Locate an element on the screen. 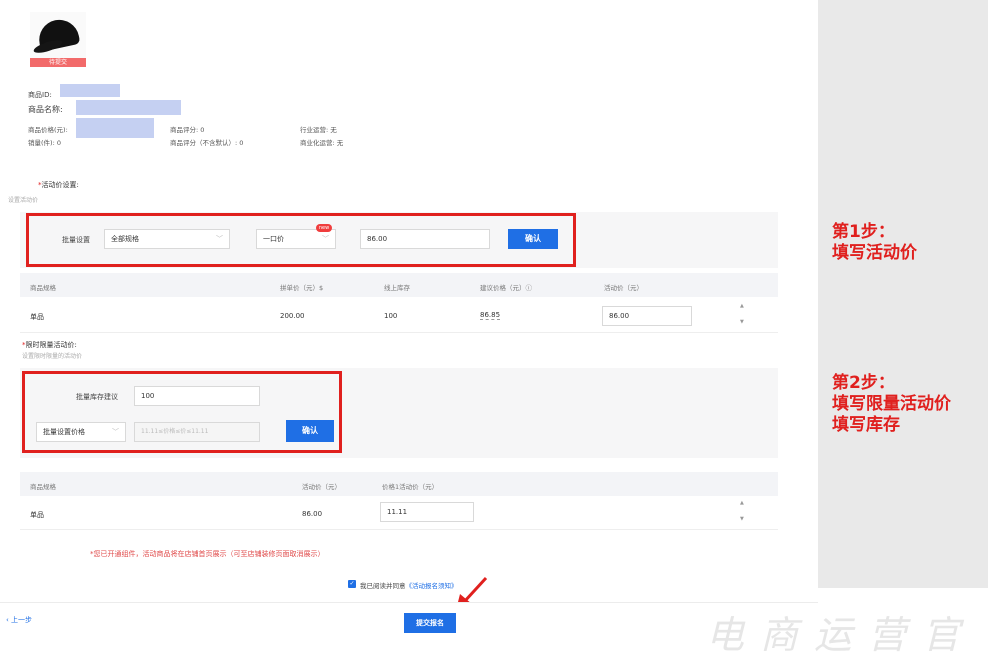 The height and width of the screenshot is (663, 1007). prev-step-link: ‹ 上一步 is located at coordinates (19, 620).